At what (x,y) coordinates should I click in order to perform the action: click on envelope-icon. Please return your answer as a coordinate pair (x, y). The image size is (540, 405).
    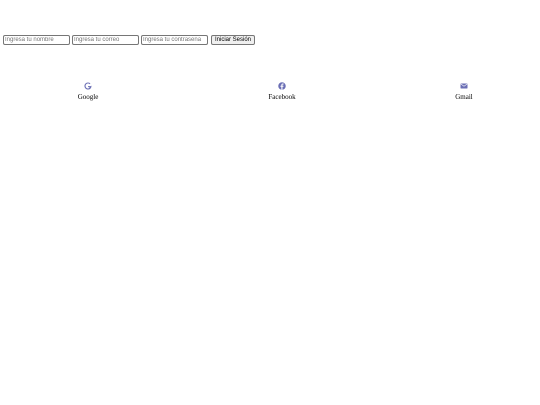
    Looking at the image, I should click on (464, 83).